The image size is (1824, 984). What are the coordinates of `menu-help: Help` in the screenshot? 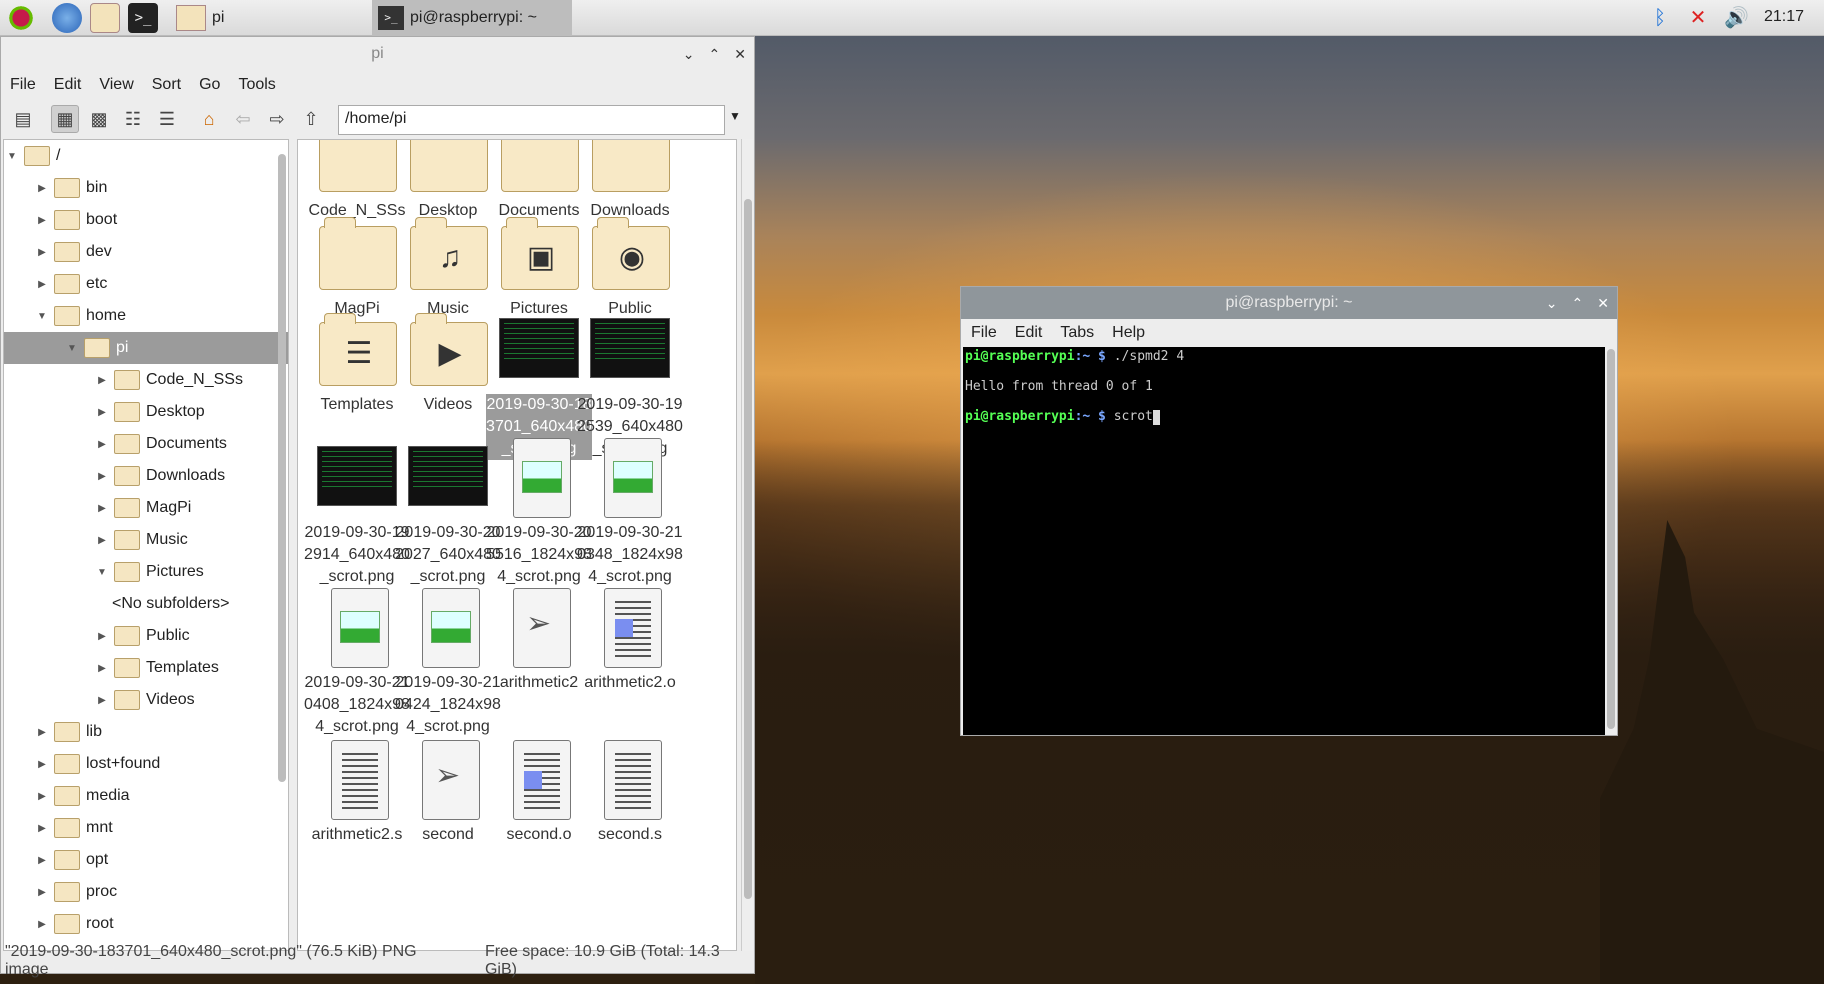 It's located at (1128, 333).